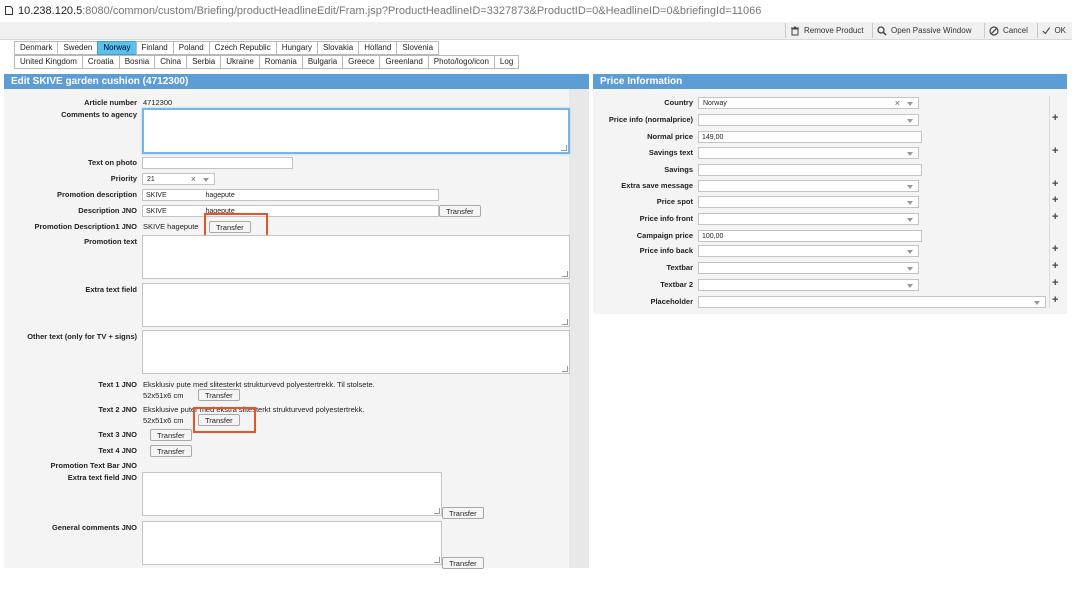  What do you see at coordinates (808, 202) in the screenshot?
I see `price-spot-select` at bounding box center [808, 202].